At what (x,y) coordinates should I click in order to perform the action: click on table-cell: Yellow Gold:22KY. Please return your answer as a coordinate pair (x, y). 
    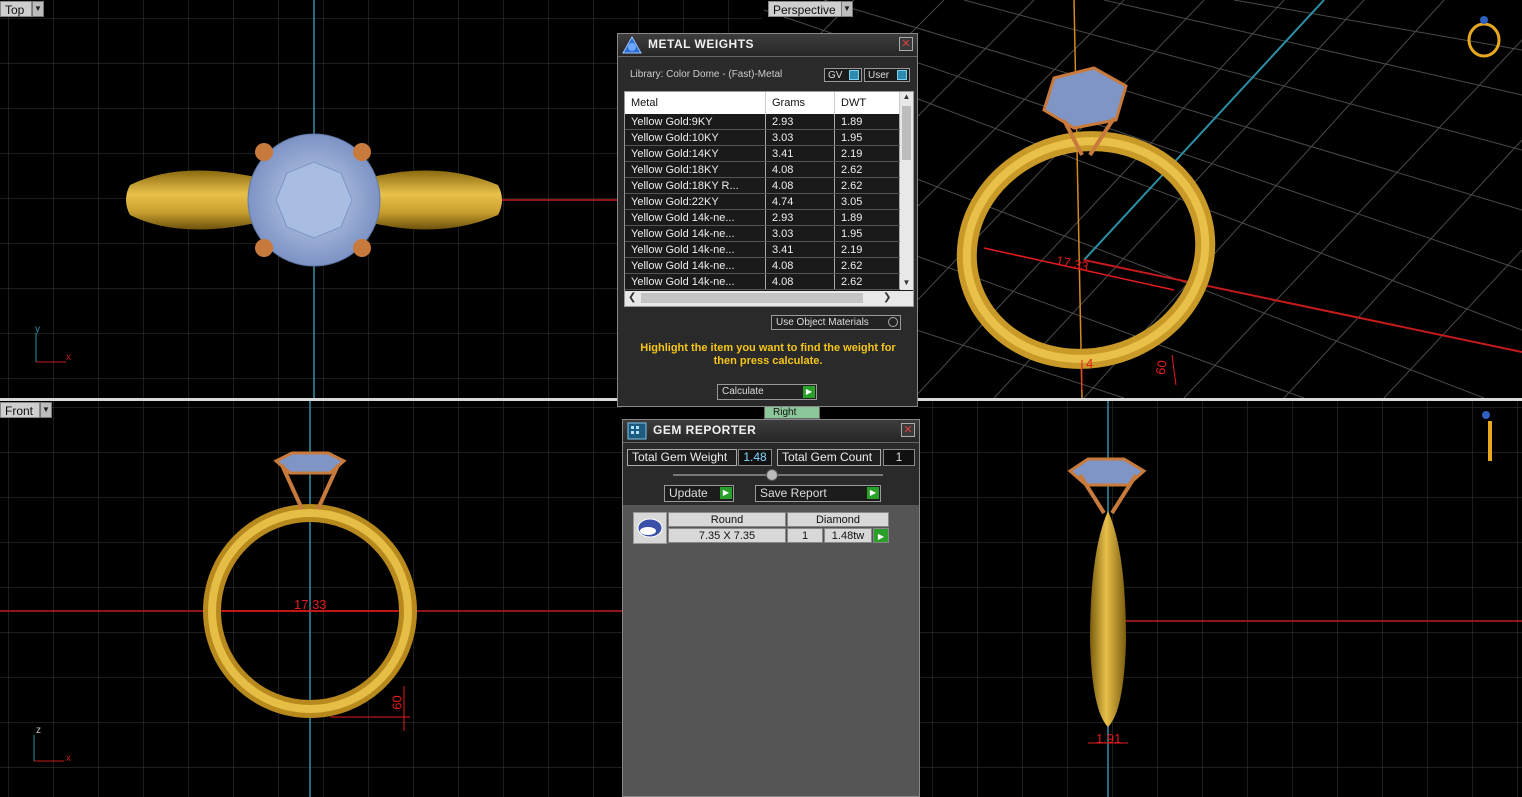
    Looking at the image, I should click on (695, 201).